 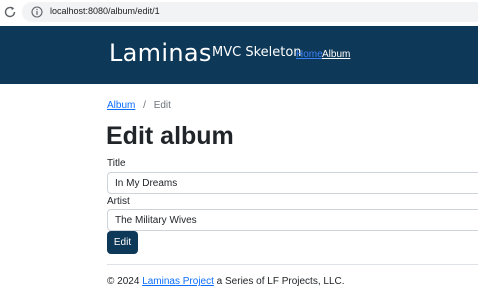 What do you see at coordinates (257, 52) in the screenshot?
I see `brand-subtitle: MVC Skeleton` at bounding box center [257, 52].